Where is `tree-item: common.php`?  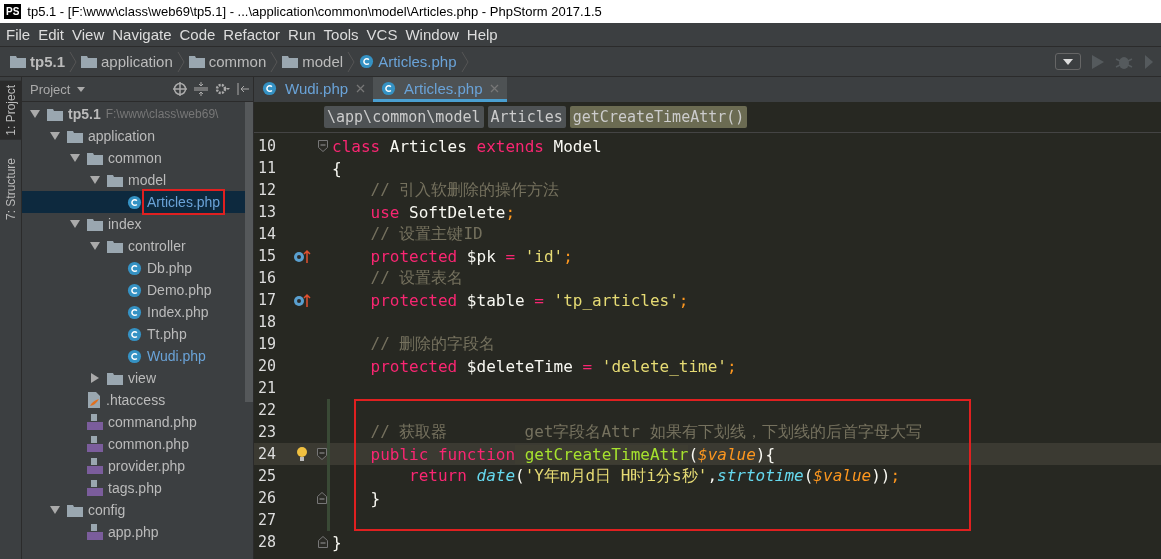 tree-item: common.php is located at coordinates (133, 444).